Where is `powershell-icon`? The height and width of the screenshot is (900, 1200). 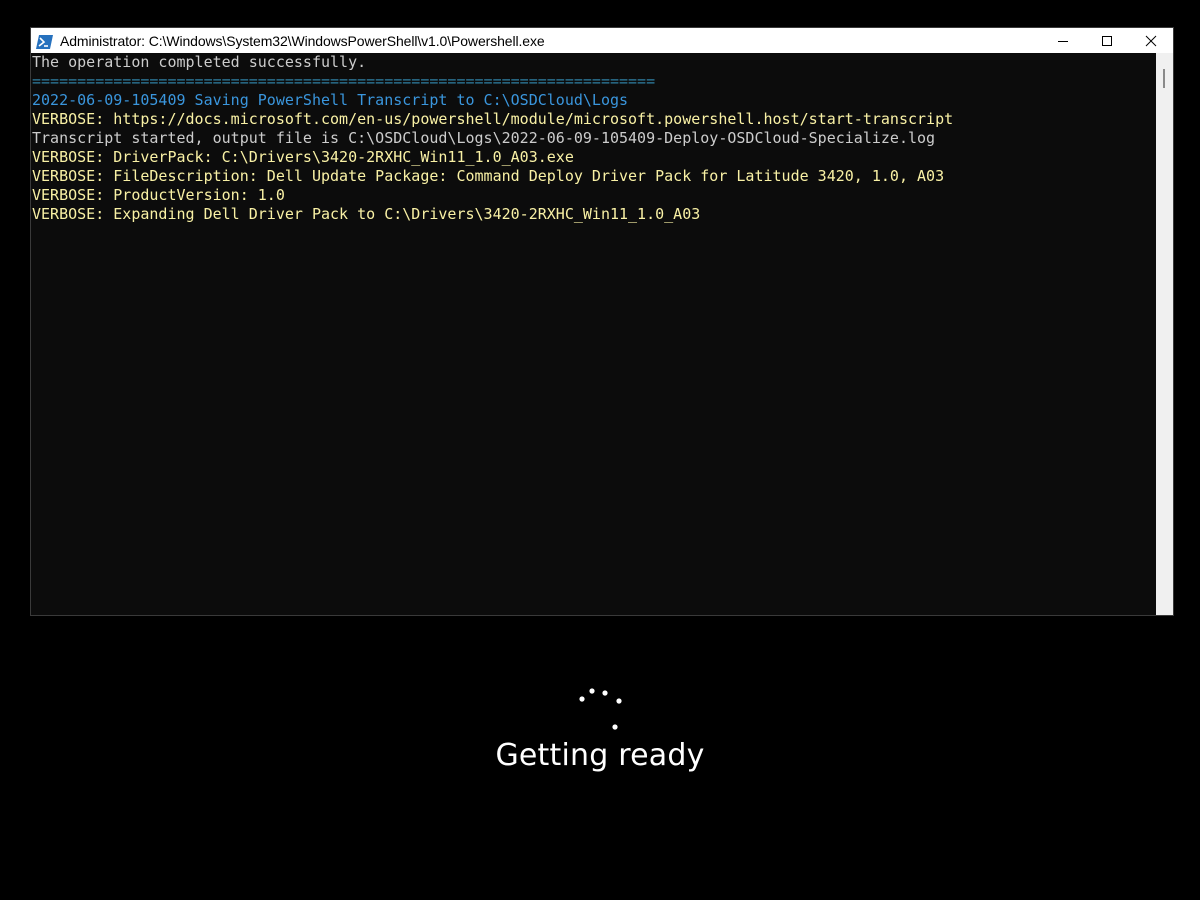 powershell-icon is located at coordinates (44, 41).